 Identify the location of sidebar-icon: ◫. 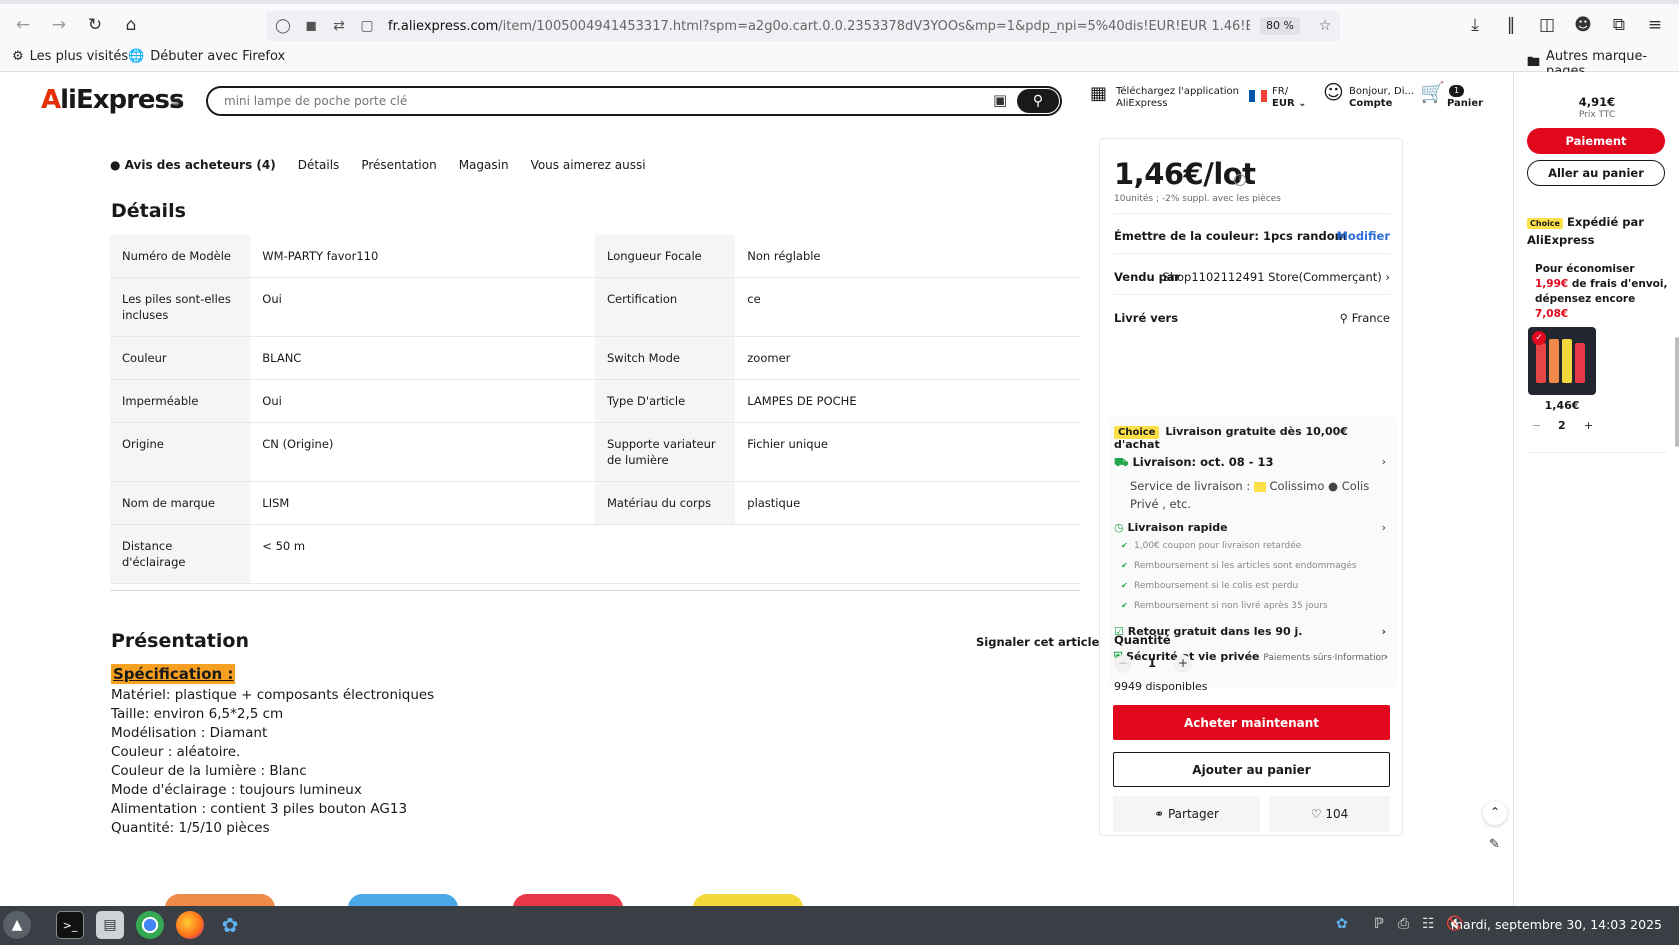
(1547, 25).